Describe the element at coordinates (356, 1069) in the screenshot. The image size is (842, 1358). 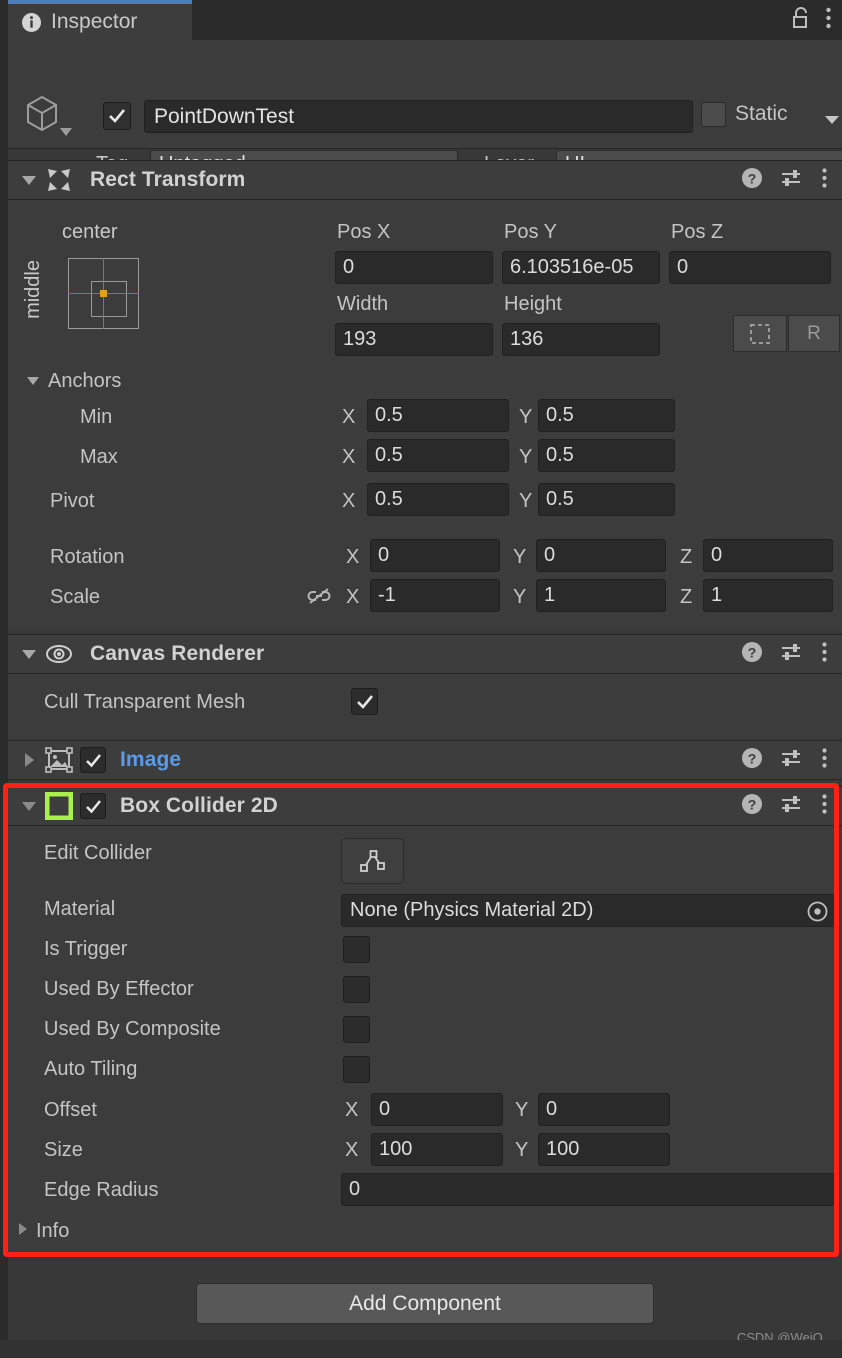
I see `auto-tiling-checkbox` at that location.